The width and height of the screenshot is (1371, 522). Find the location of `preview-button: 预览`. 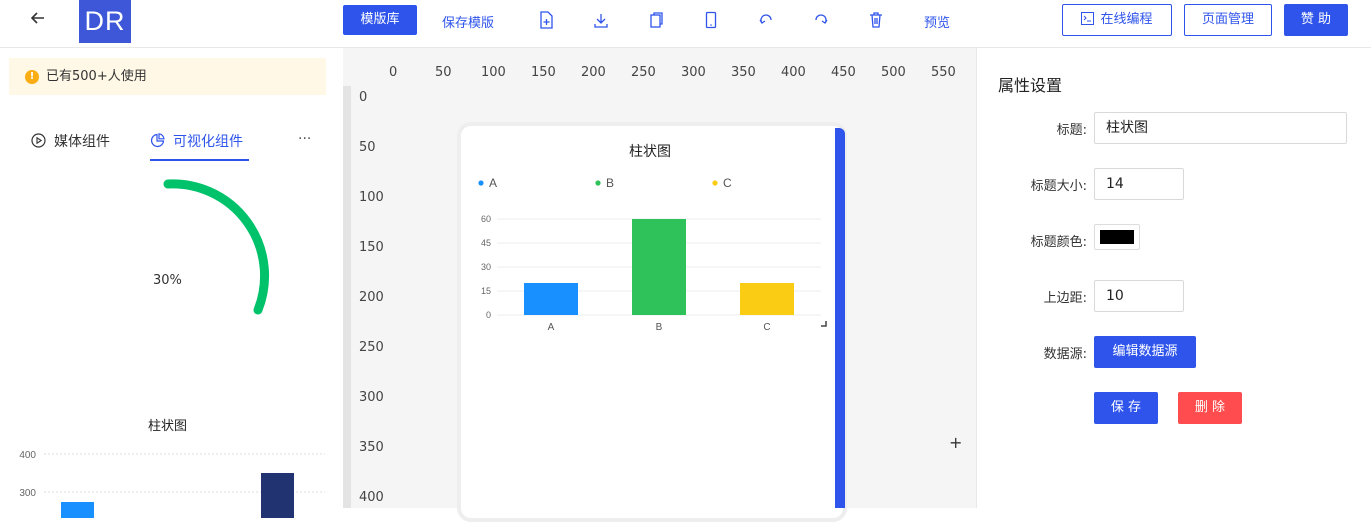

preview-button: 预览 is located at coordinates (937, 21).